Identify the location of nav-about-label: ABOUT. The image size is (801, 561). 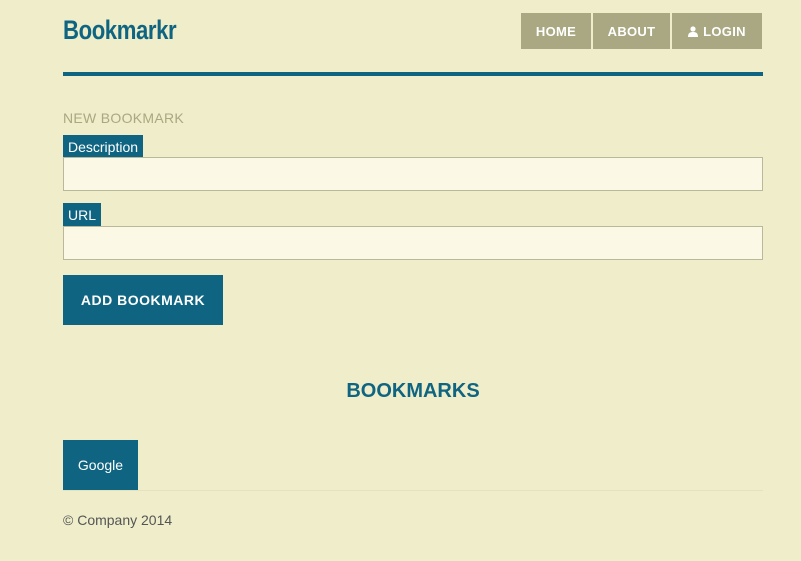
(631, 31).